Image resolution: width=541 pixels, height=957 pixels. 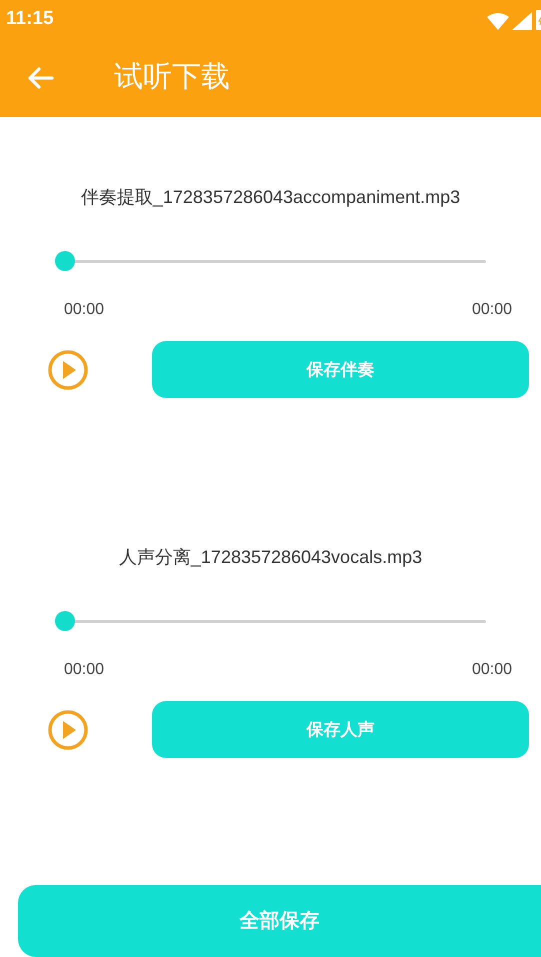 I want to click on save-button: 保存伴奏, so click(x=340, y=369).